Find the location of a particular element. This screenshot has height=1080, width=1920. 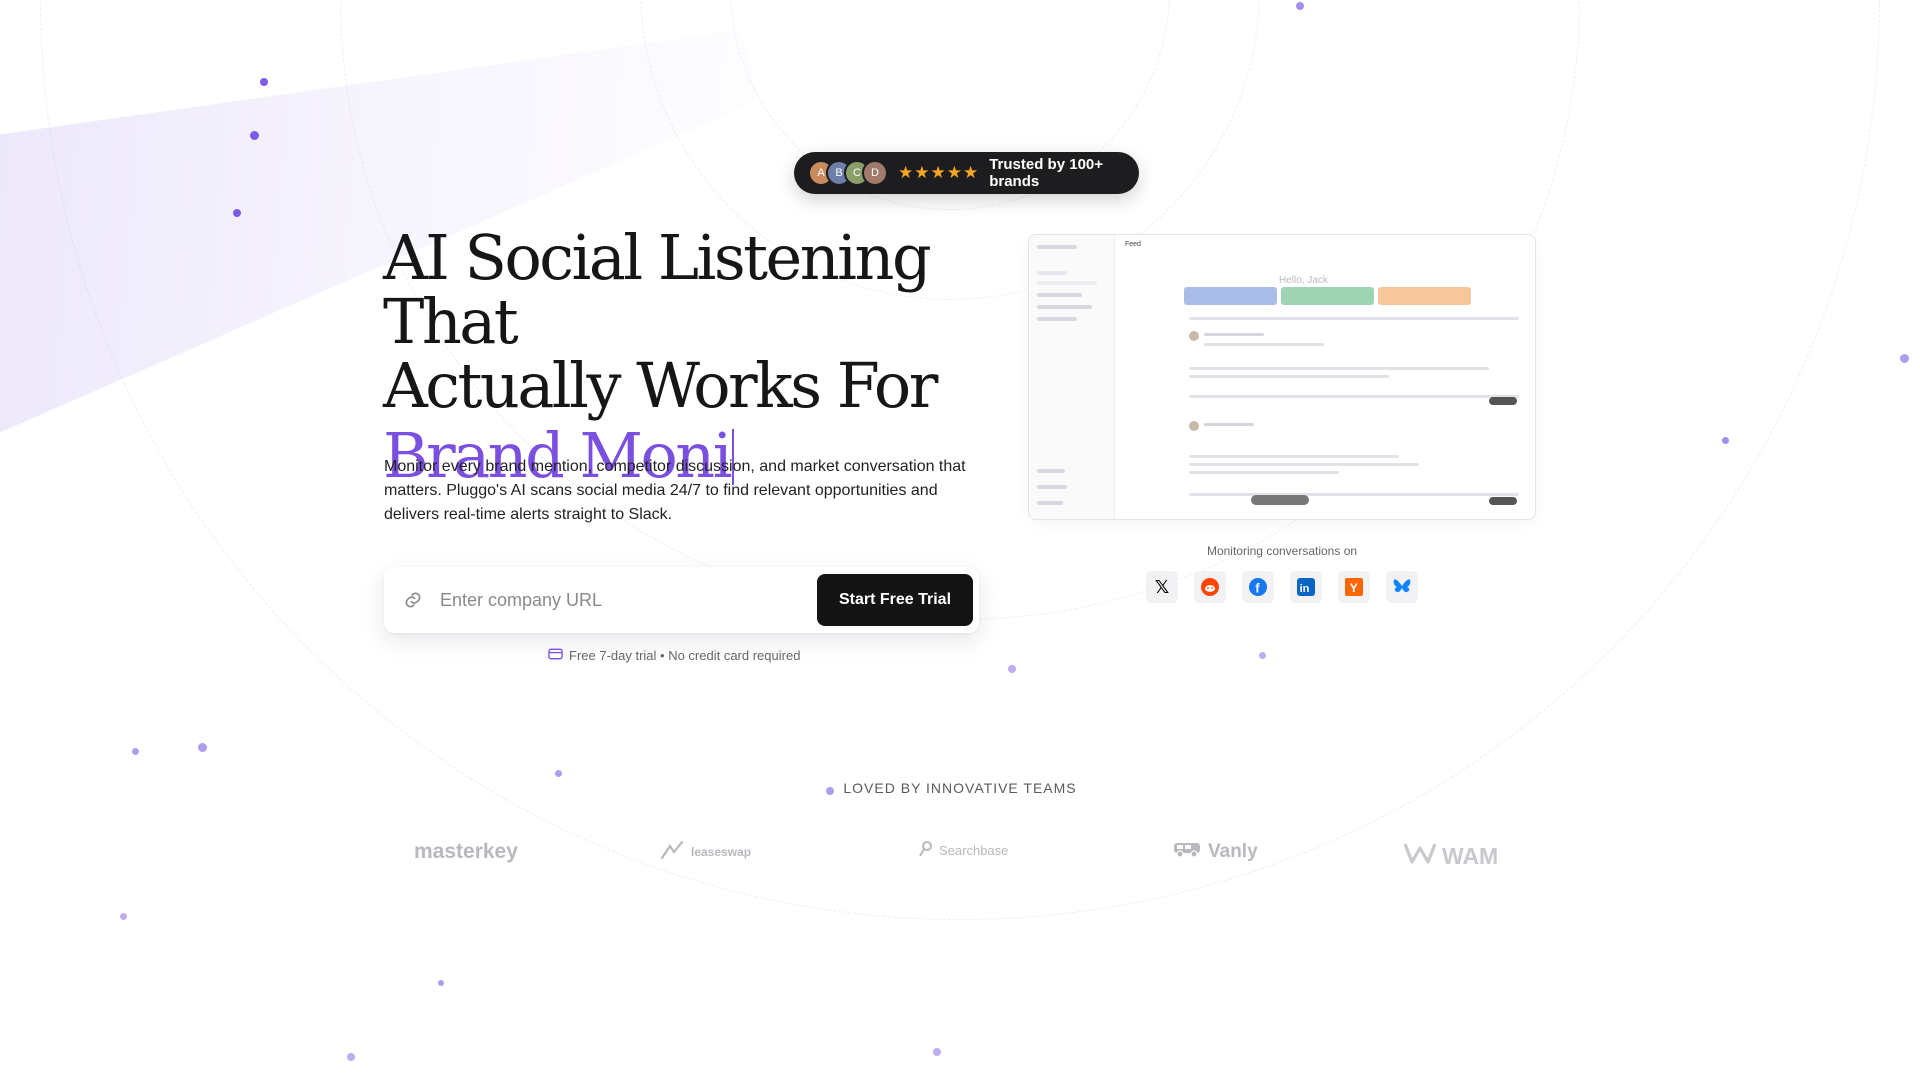

social-platform-list: 𝕏 f in Y is located at coordinates (1282, 587).